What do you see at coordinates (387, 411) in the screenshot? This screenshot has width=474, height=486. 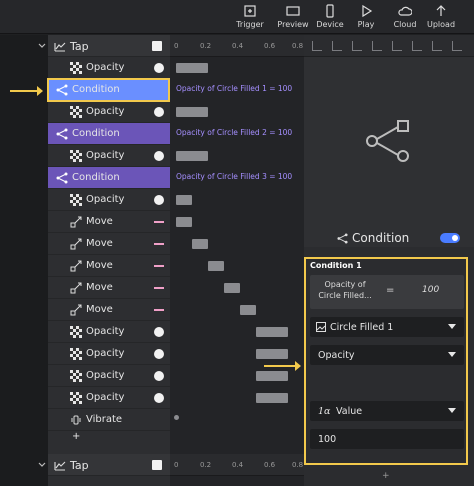 I see `value-type-select: 1α Value` at bounding box center [387, 411].